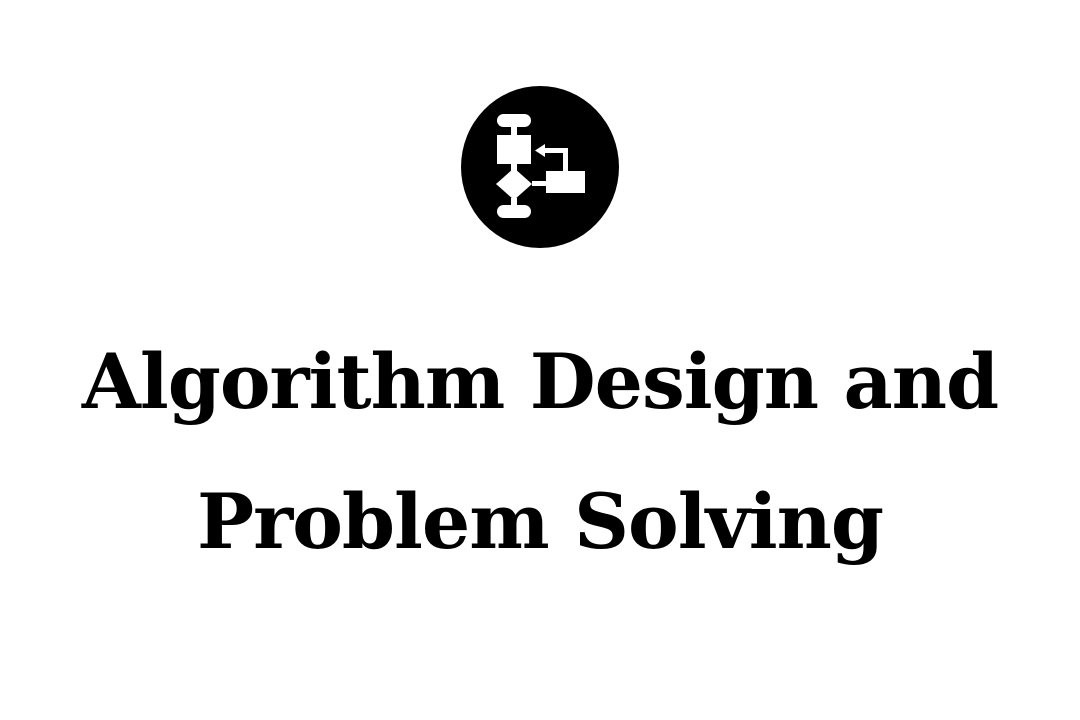 The height and width of the screenshot is (720, 1080). What do you see at coordinates (540, 521) in the screenshot?
I see `title-line-2: Problem Solving` at bounding box center [540, 521].